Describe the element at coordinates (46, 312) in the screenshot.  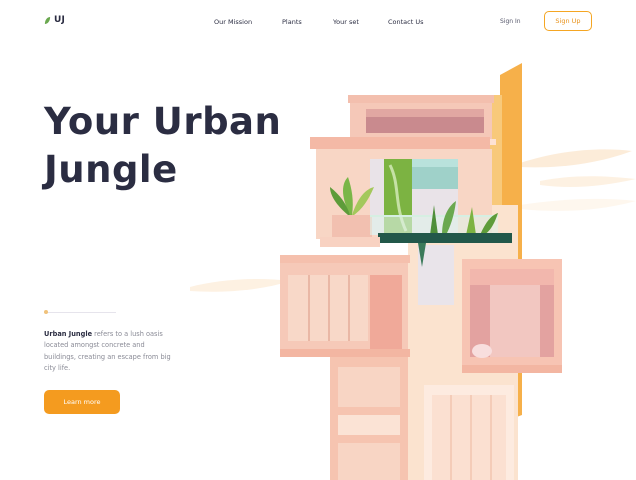
I see `divider-dot` at that location.